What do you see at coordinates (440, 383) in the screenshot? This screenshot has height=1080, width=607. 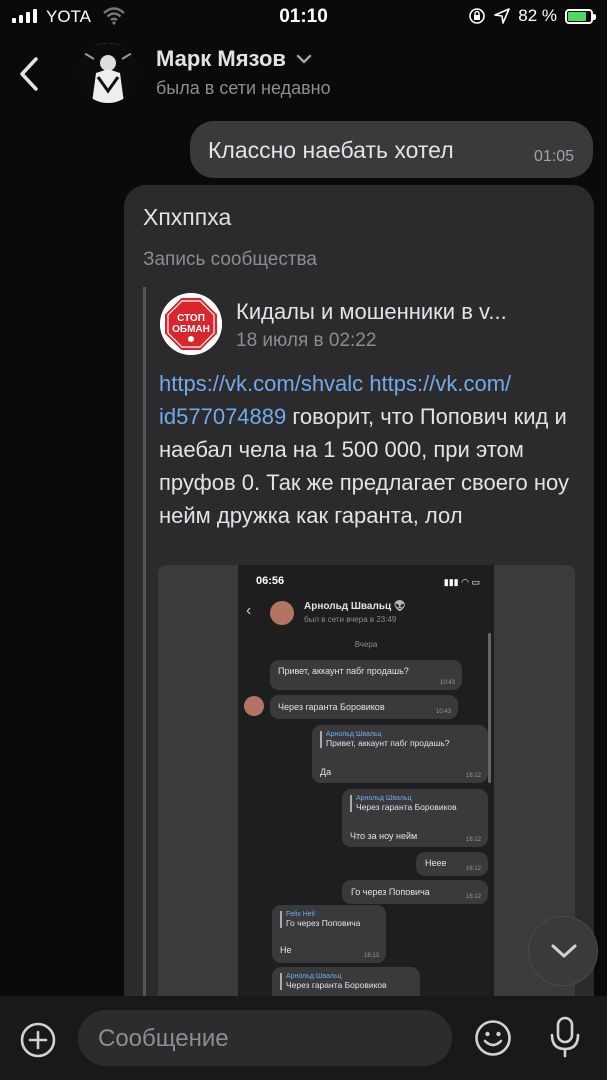 I see `profile-link: https://vk.com/` at bounding box center [440, 383].